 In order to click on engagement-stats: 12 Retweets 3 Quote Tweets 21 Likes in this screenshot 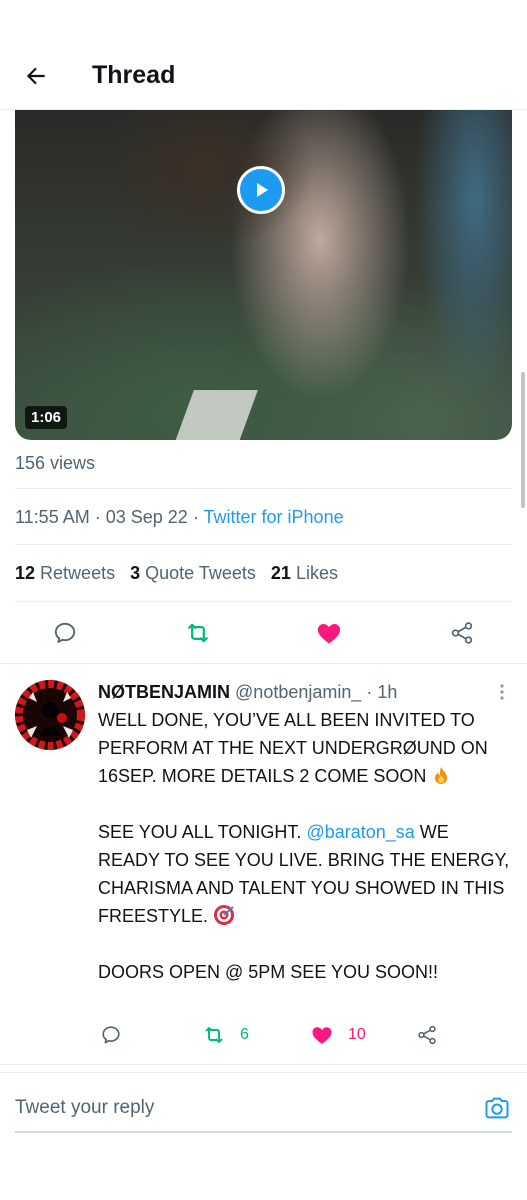, I will do `click(176, 573)`.